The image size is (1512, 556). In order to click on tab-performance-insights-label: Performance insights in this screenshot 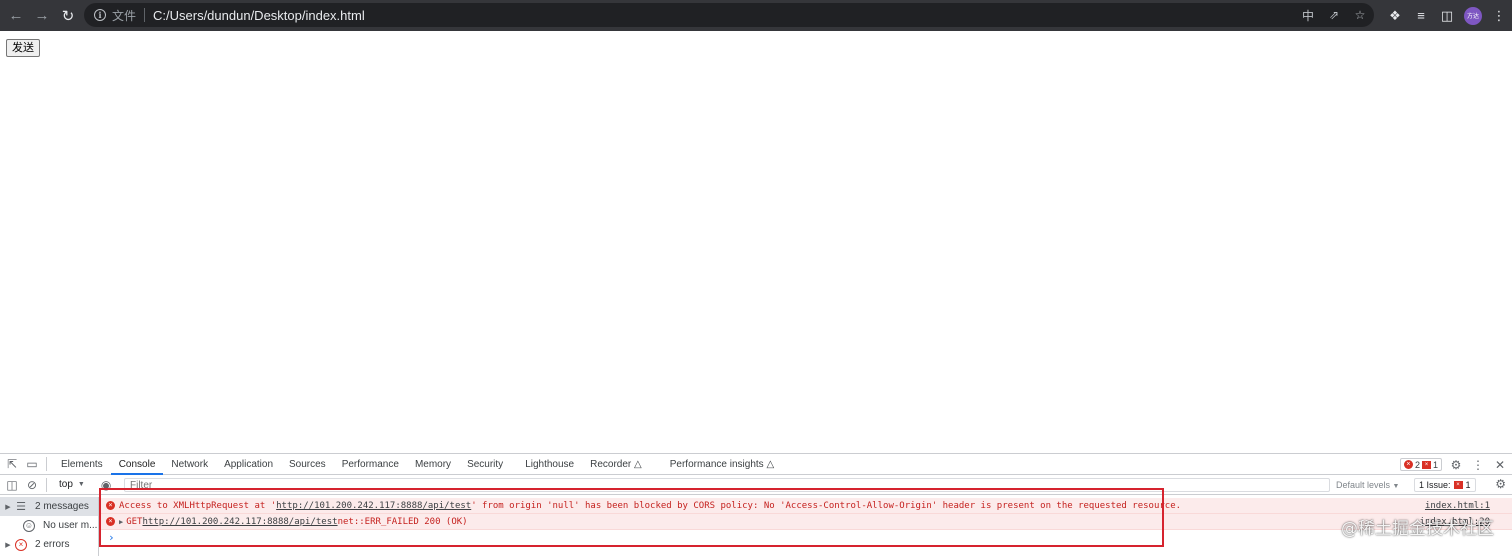, I will do `click(716, 464)`.